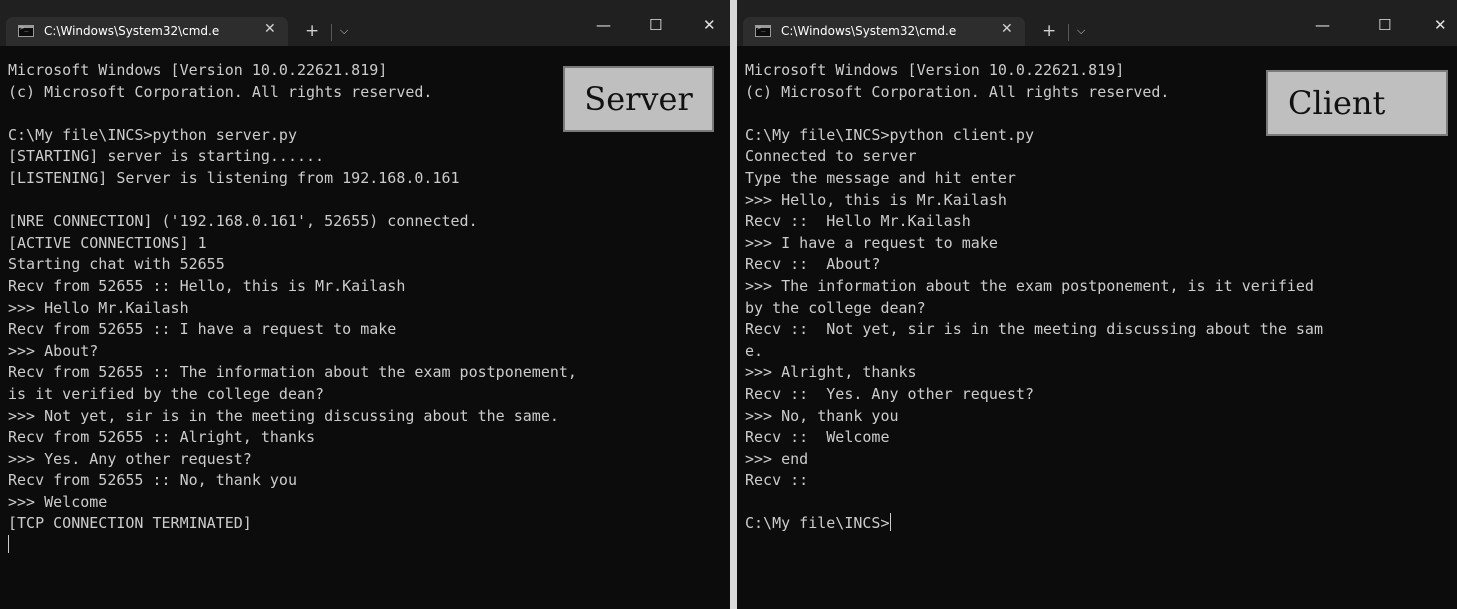  Describe the element at coordinates (638, 99) in the screenshot. I see `server-label: Server` at that location.